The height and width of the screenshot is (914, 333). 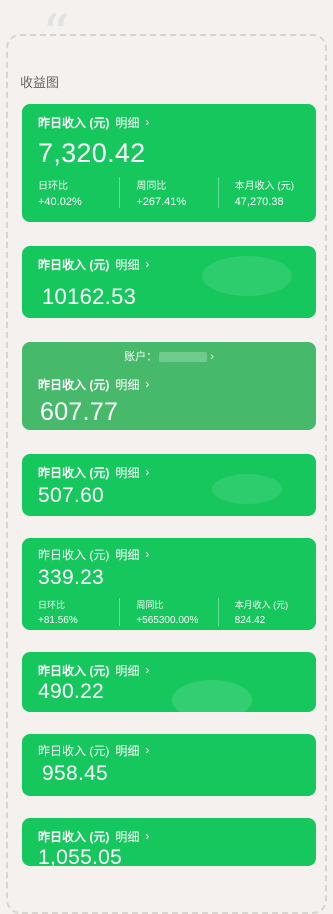 I want to click on yesterday-income-value: 607.77, so click(x=79, y=412).